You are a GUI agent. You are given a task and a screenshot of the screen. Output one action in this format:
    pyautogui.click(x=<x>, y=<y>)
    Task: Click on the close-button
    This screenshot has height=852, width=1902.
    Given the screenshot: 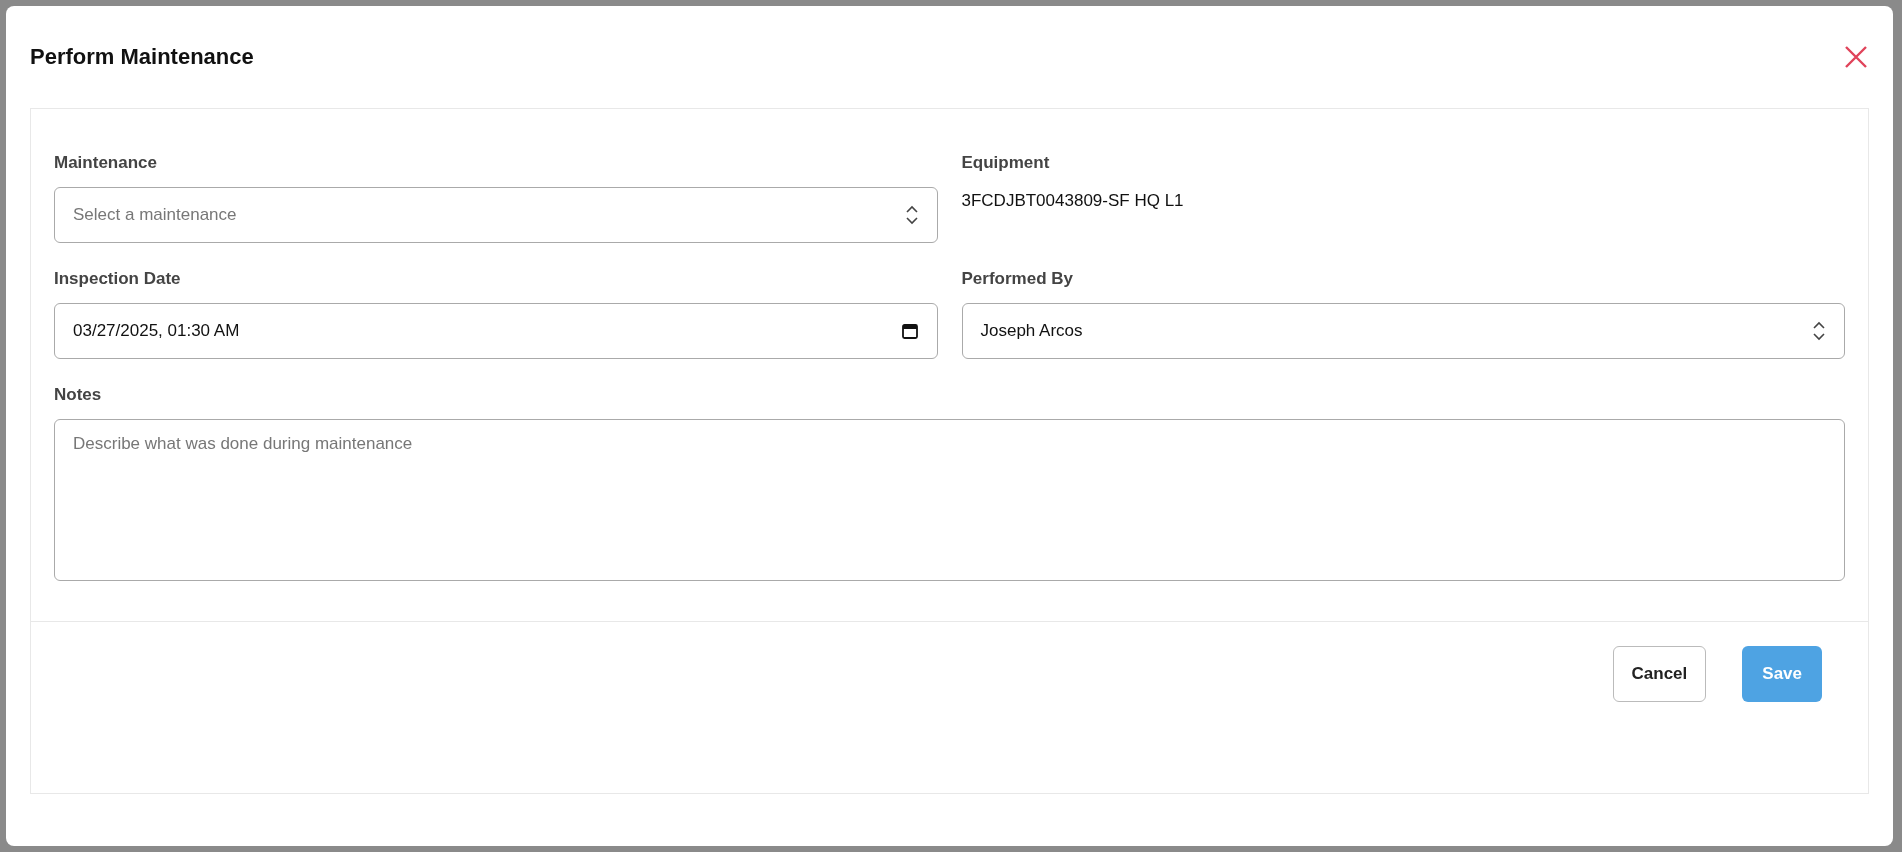 What is the action you would take?
    pyautogui.click(x=1856, y=57)
    